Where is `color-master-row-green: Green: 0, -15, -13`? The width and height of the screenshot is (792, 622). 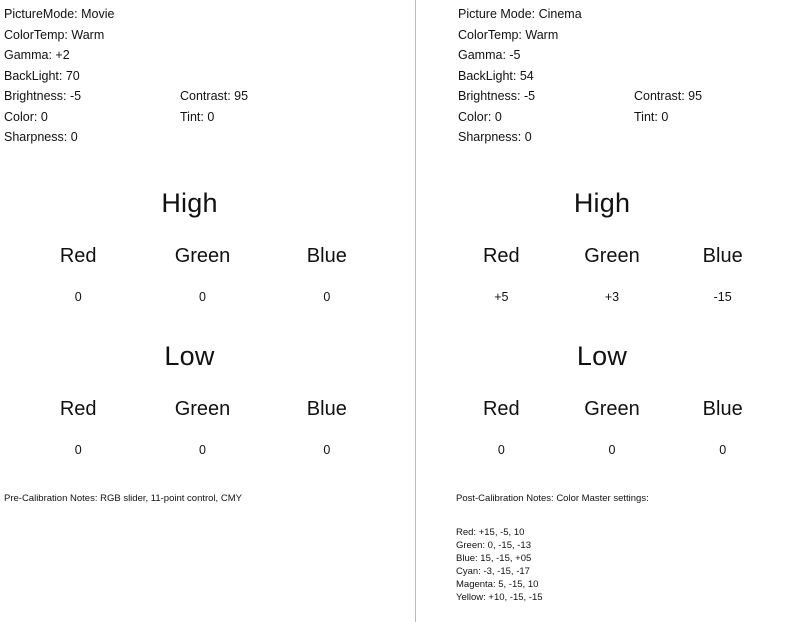
color-master-row-green: Green: 0, -15, -13 is located at coordinates (493, 545).